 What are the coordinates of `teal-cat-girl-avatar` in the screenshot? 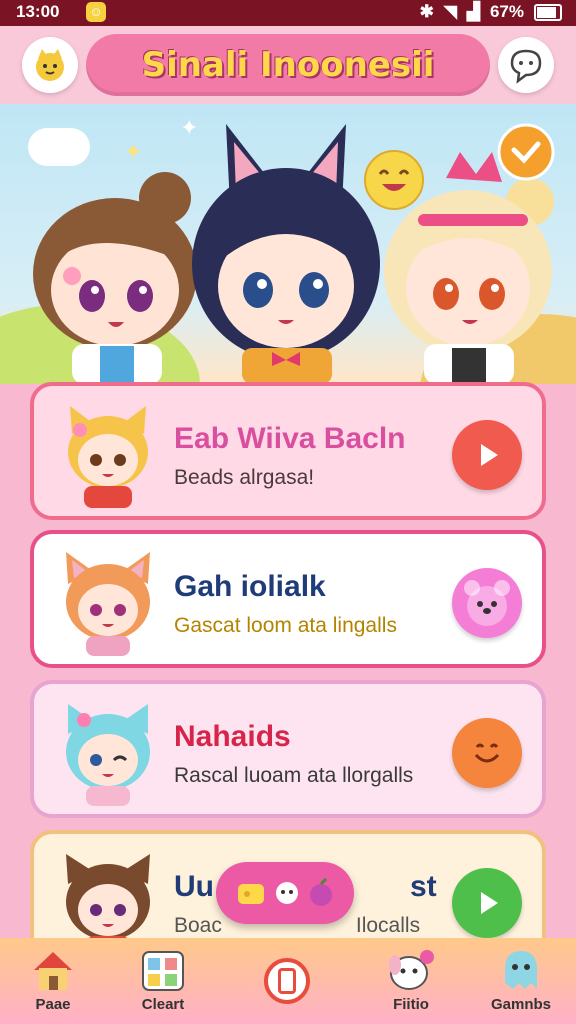 It's located at (108, 755).